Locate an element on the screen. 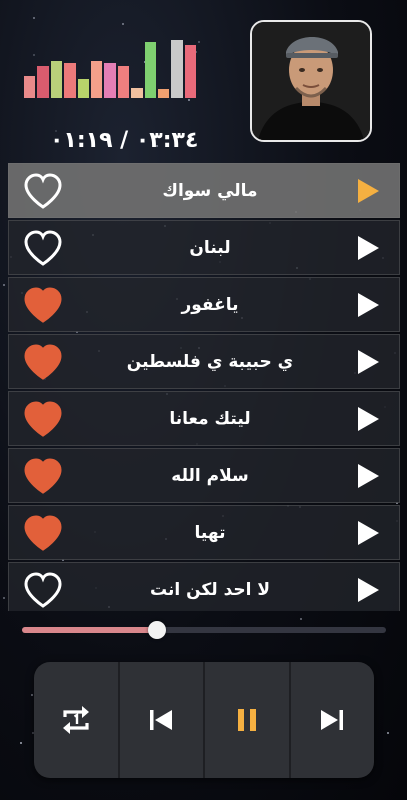 This screenshot has width=407, height=800. pause-button is located at coordinates (246, 720).